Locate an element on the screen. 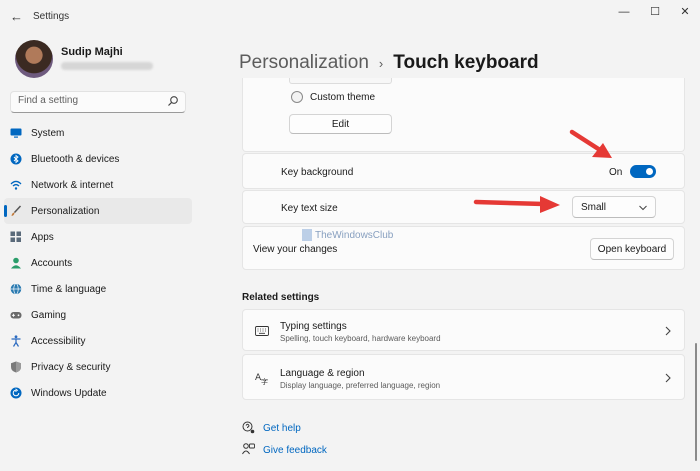 Image resolution: width=700 pixels, height=471 pixels. key-text-size-value: Small is located at coordinates (594, 207).